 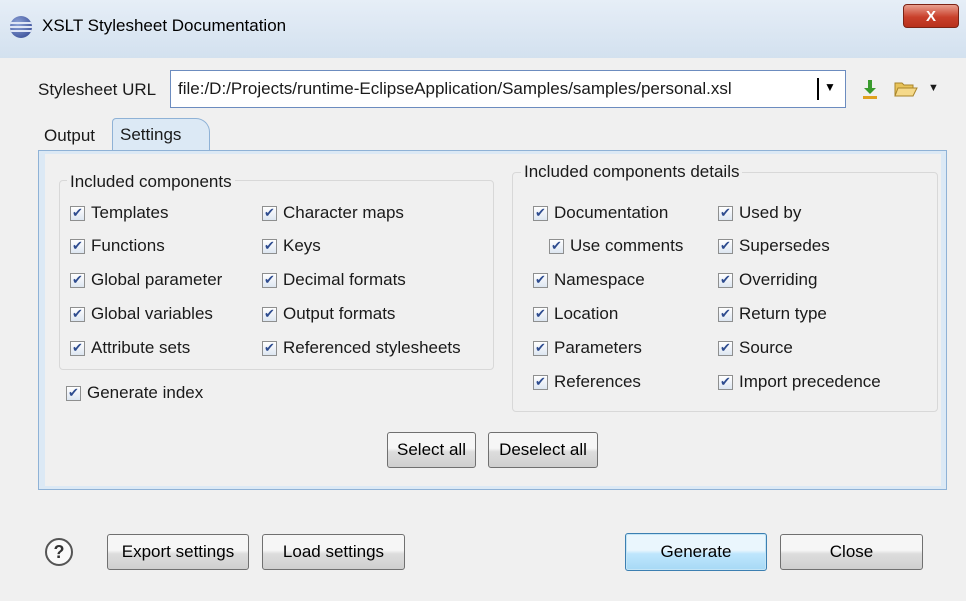 I want to click on url-dropdown-arrow: ▼, so click(x=830, y=87).